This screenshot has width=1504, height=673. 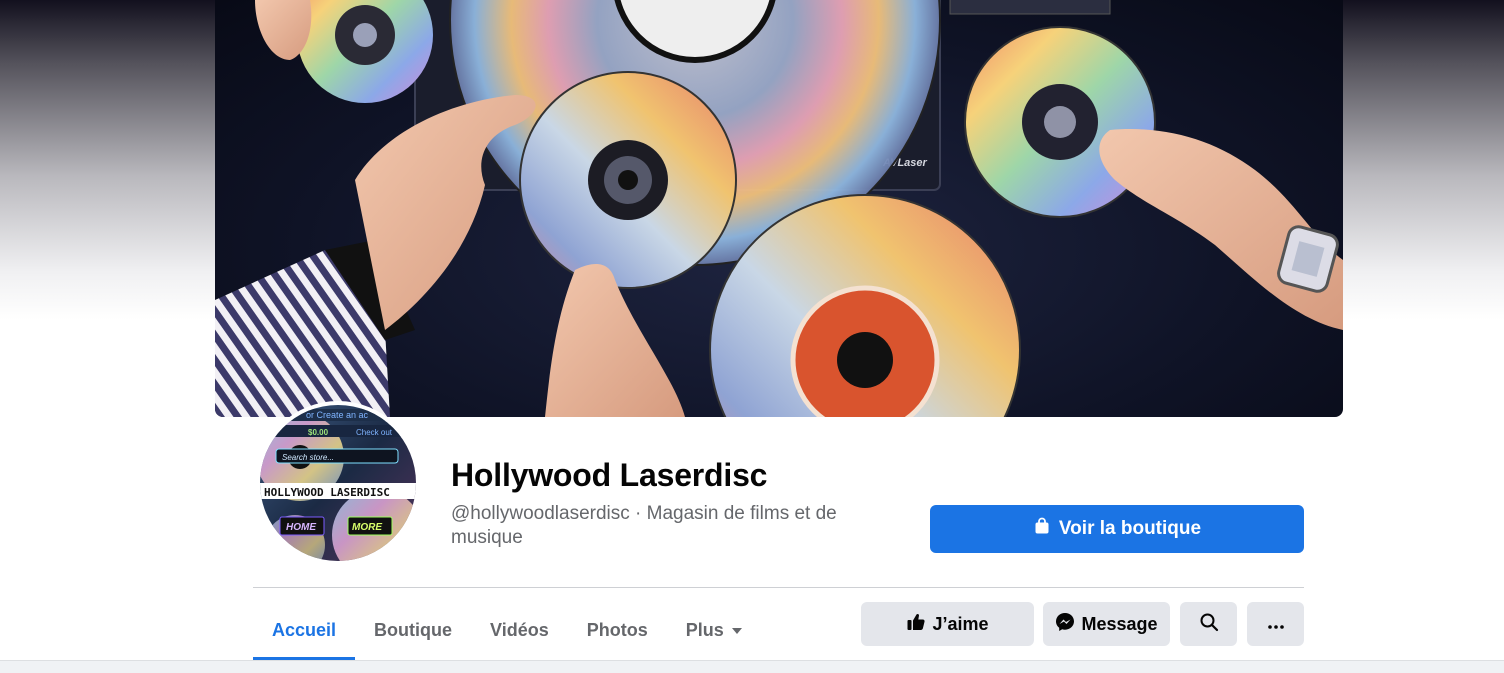 I want to click on search-icon, so click(x=1209, y=624).